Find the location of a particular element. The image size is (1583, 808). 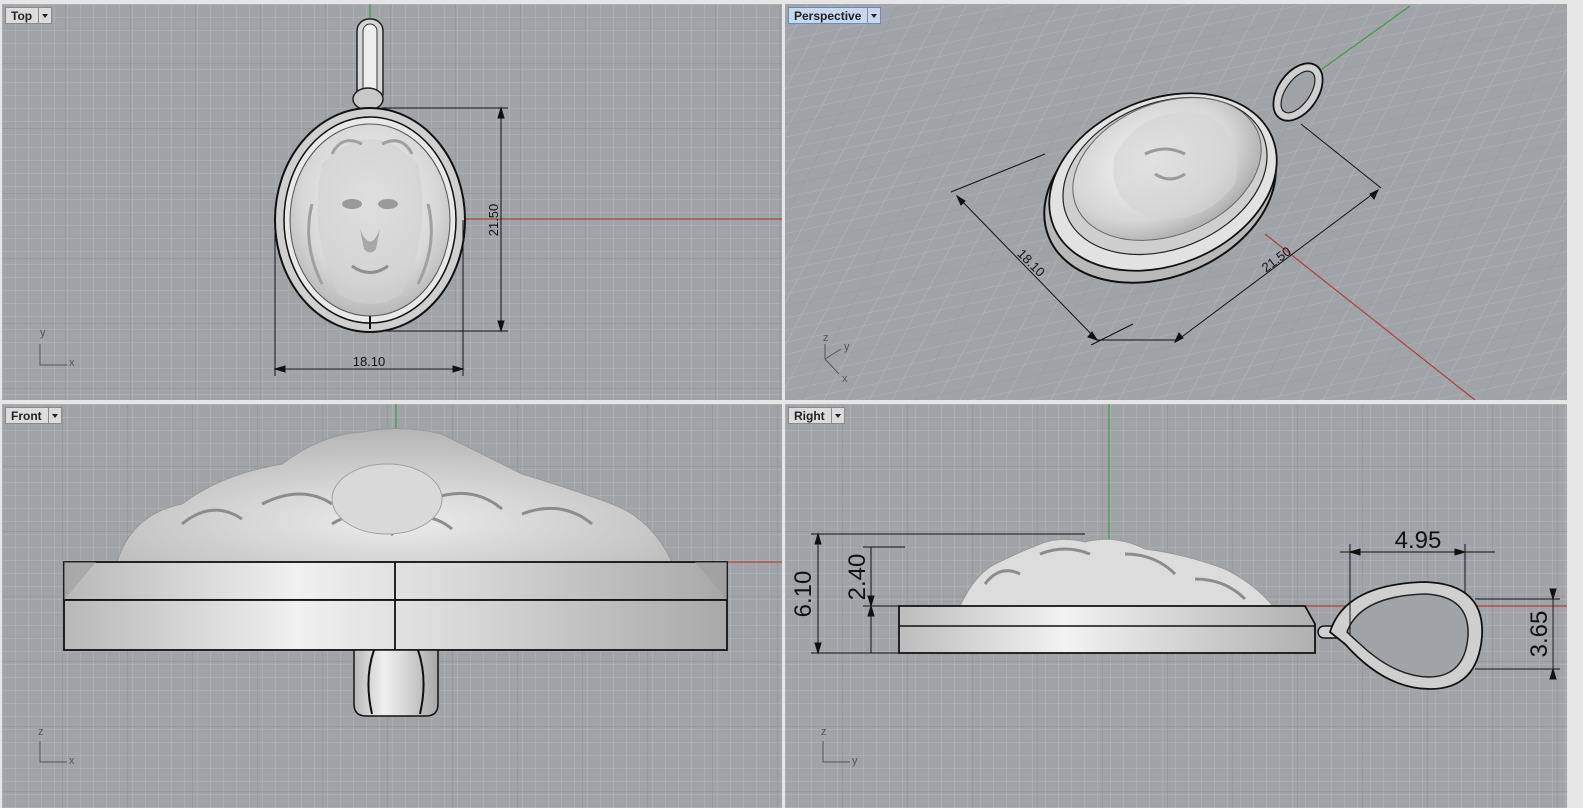

right-bail-height-label: 3.65 is located at coordinates (1539, 634).